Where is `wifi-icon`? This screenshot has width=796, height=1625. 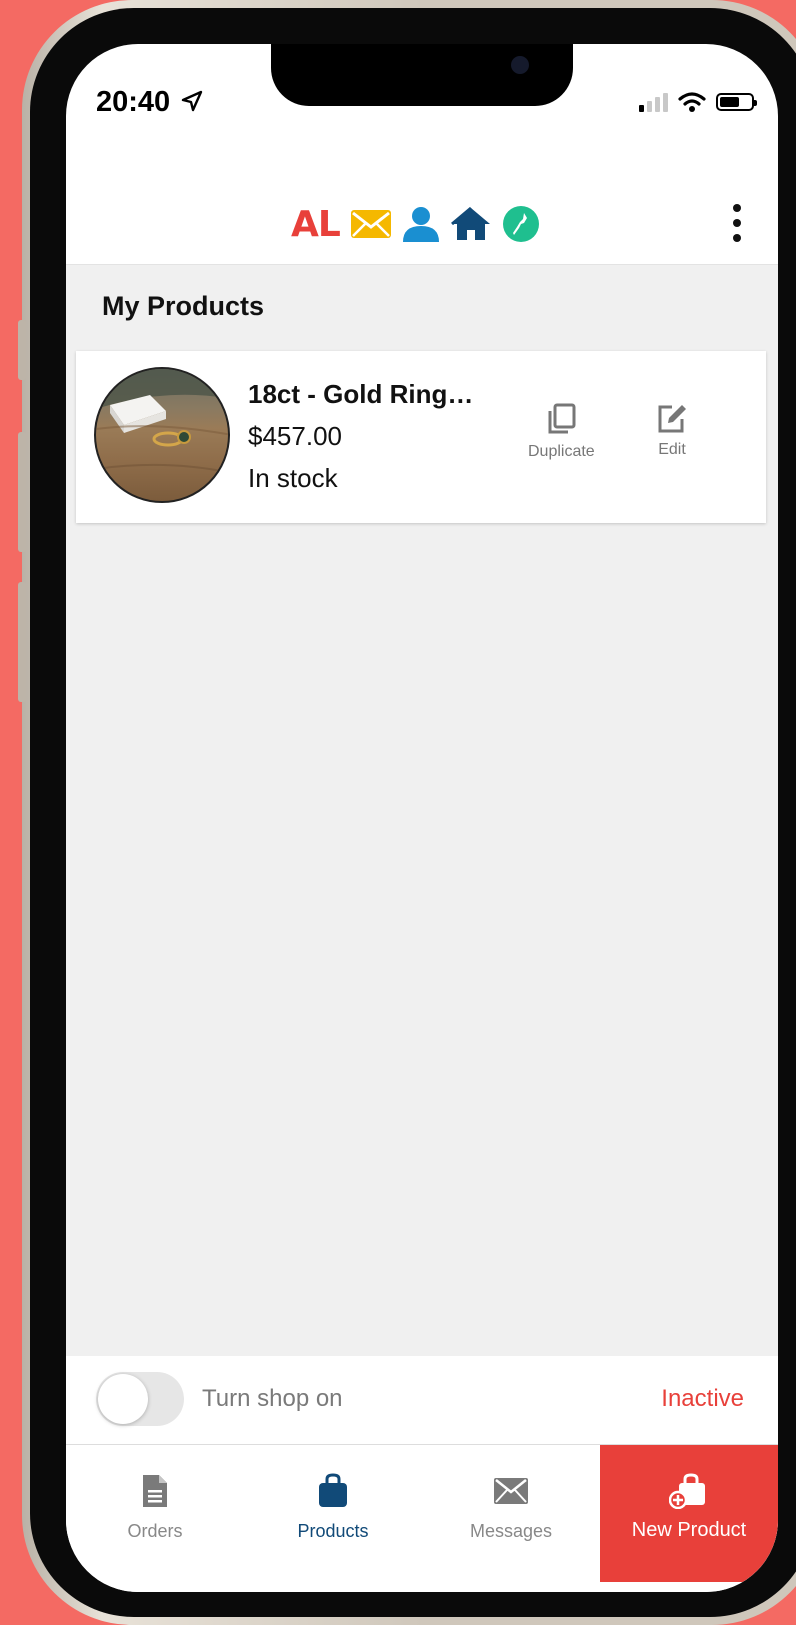 wifi-icon is located at coordinates (692, 102).